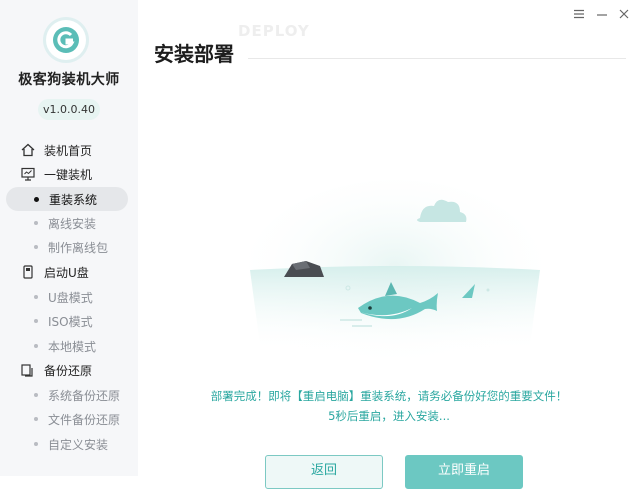 The width and height of the screenshot is (640, 489). I want to click on version-badge: v1.0.0.40, so click(69, 109).